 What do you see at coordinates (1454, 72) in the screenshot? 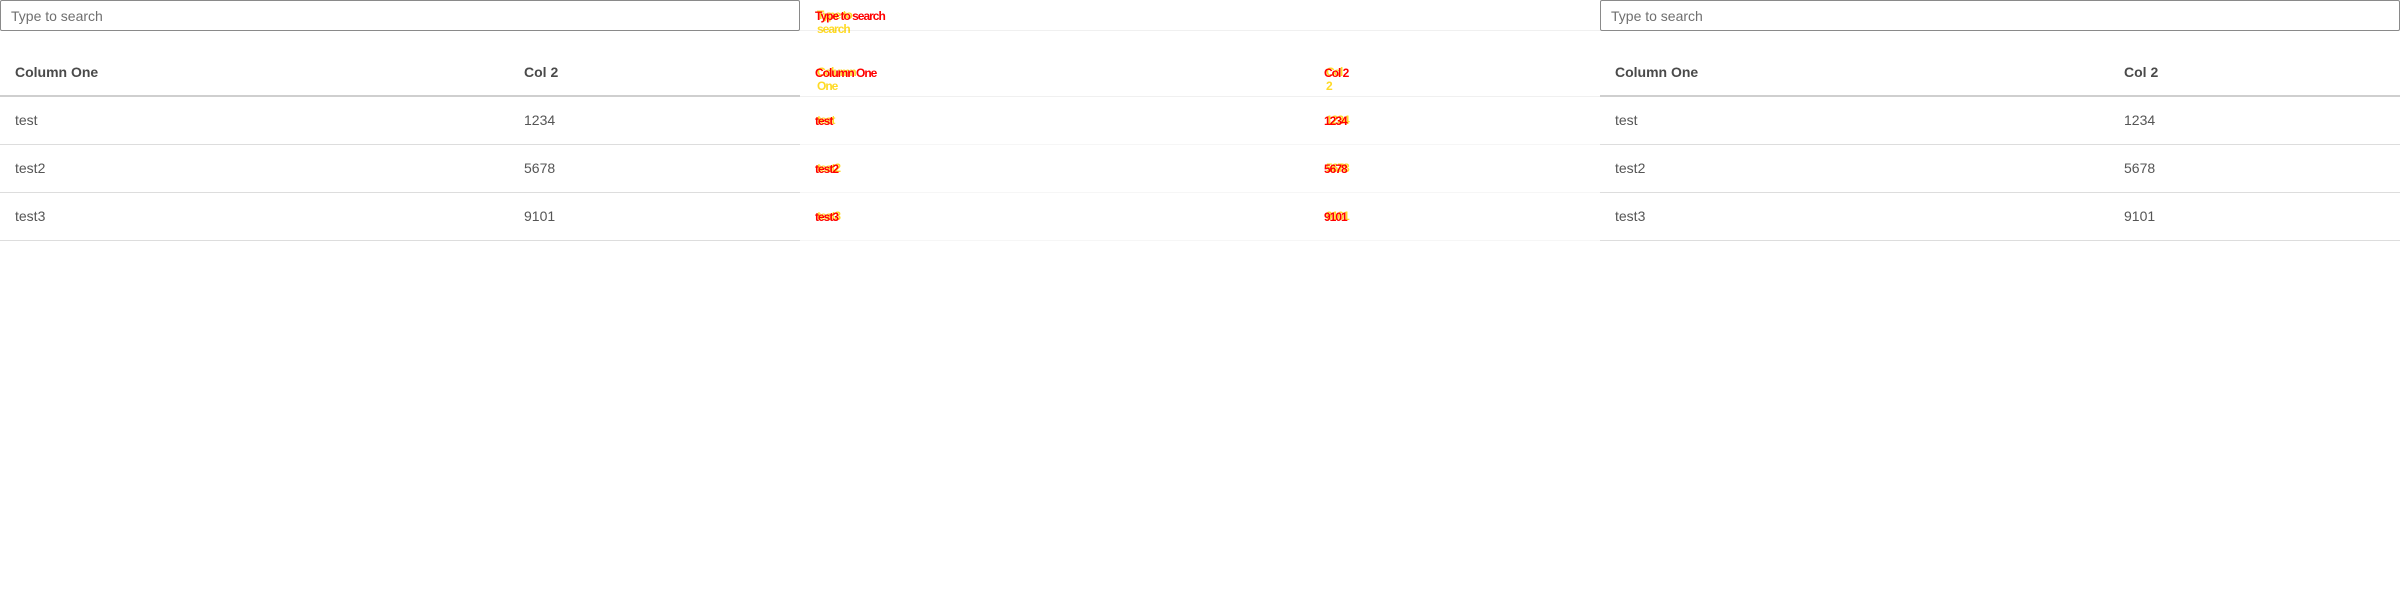
I see `column-header: Col 2 Col 2` at bounding box center [1454, 72].